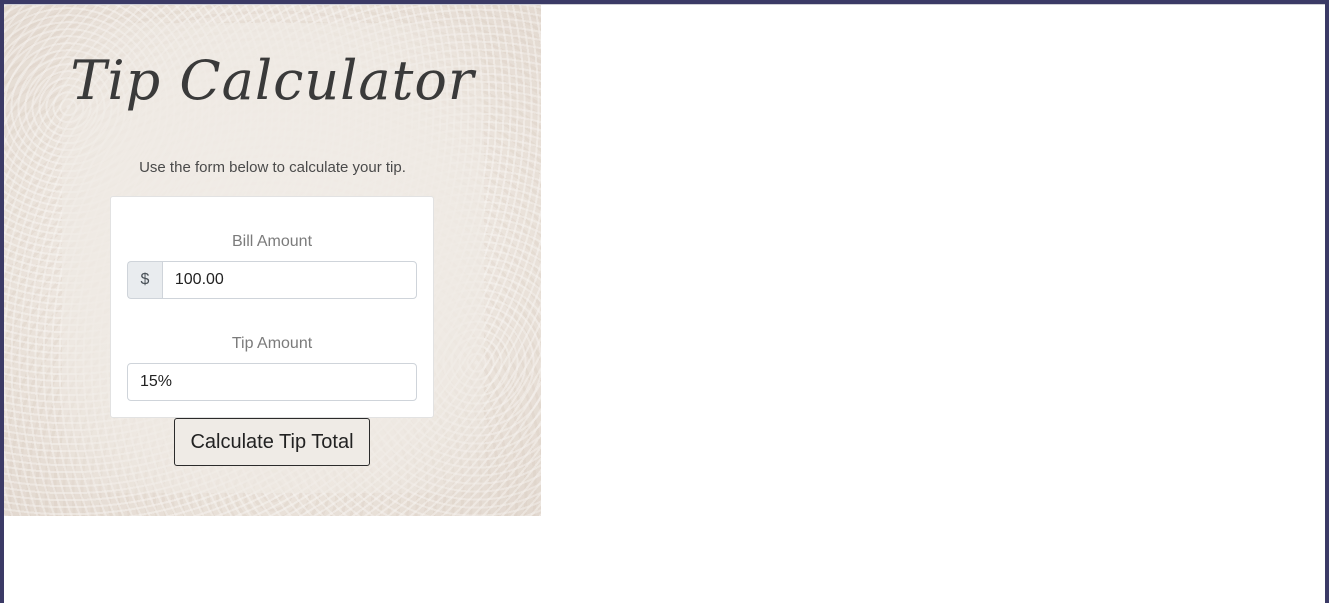 The image size is (1329, 603). What do you see at coordinates (144, 280) in the screenshot?
I see `currency-prefix: $` at bounding box center [144, 280].